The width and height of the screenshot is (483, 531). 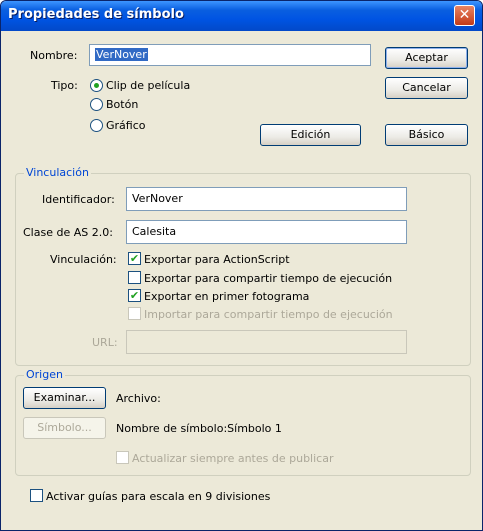 What do you see at coordinates (126, 125) in the screenshot?
I see `radio-grafico-label: Gráfico` at bounding box center [126, 125].